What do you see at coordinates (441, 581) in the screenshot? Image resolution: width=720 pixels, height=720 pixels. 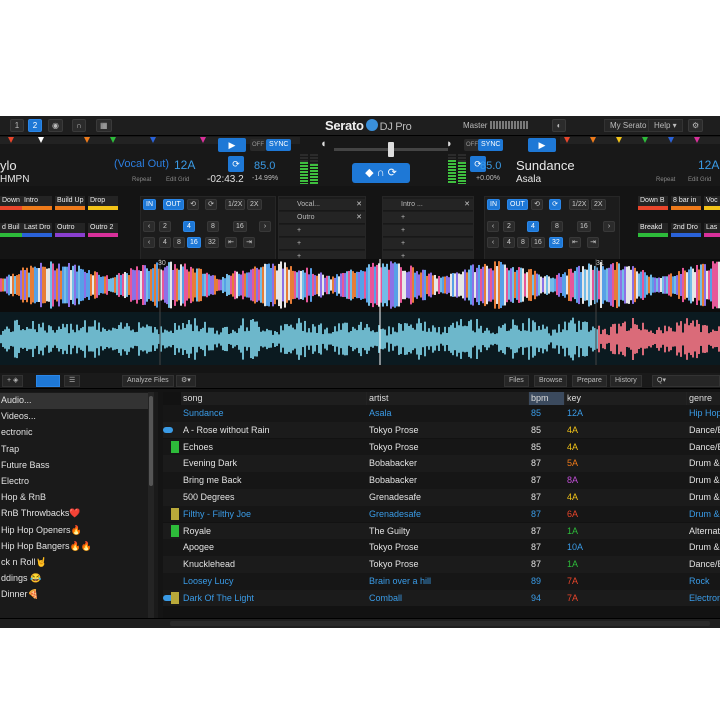 I see `track-row: Loosey Lucy Brain over a hill 89 7A Rock` at bounding box center [441, 581].